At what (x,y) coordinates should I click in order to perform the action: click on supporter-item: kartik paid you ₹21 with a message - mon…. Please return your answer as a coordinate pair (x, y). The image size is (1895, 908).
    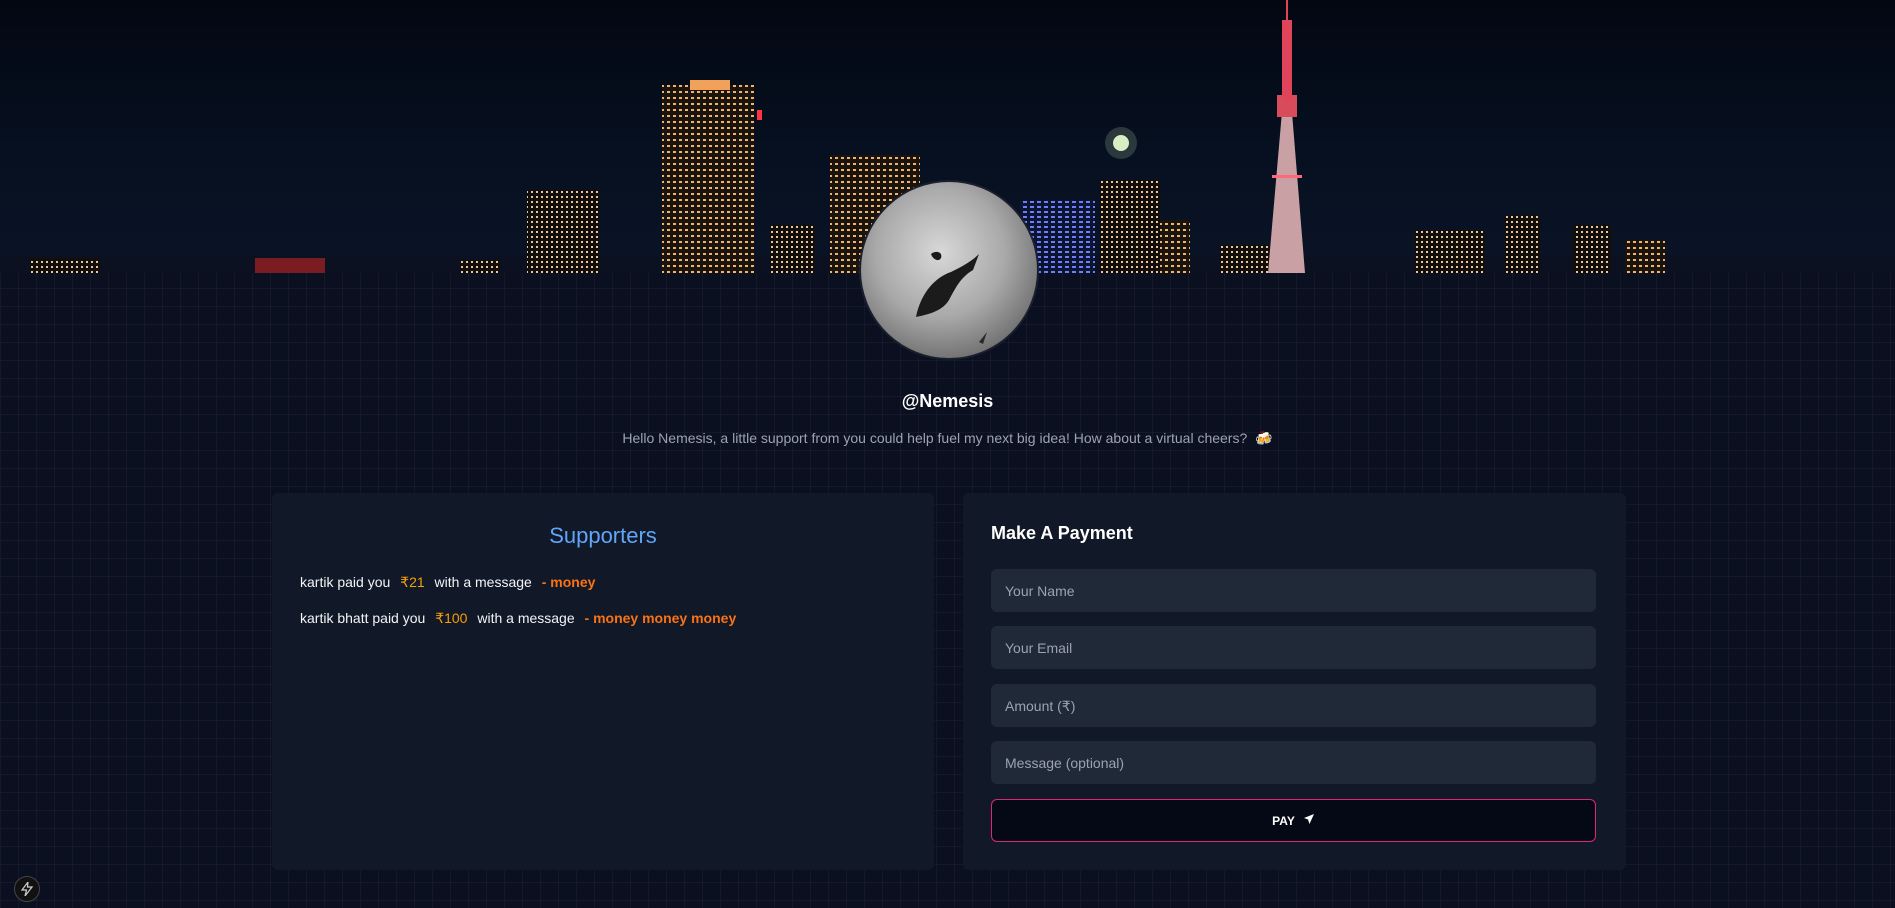
    Looking at the image, I should click on (447, 582).